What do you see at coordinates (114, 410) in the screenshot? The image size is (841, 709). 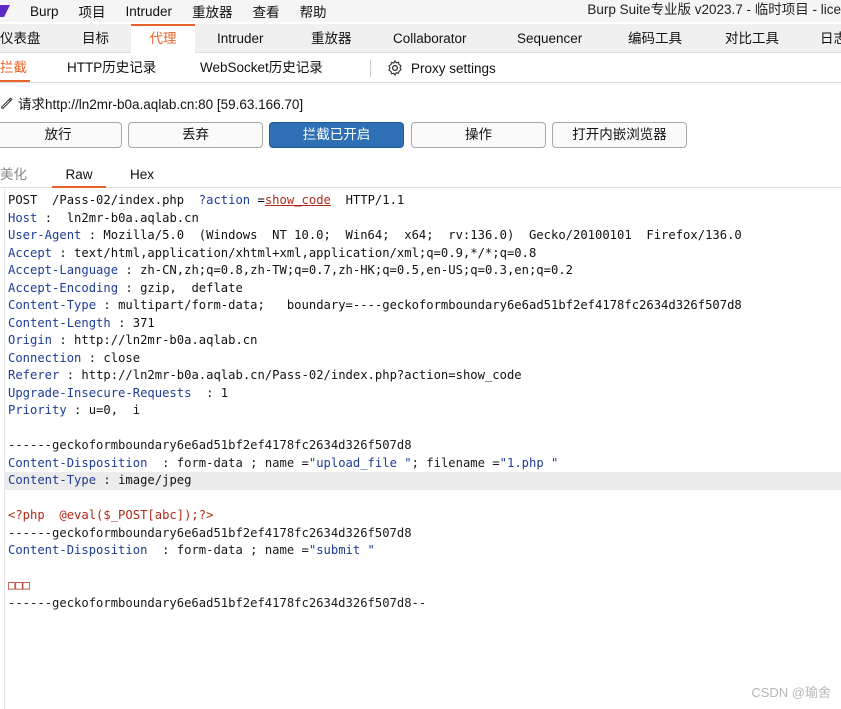 I see `header-value: u=0, i` at bounding box center [114, 410].